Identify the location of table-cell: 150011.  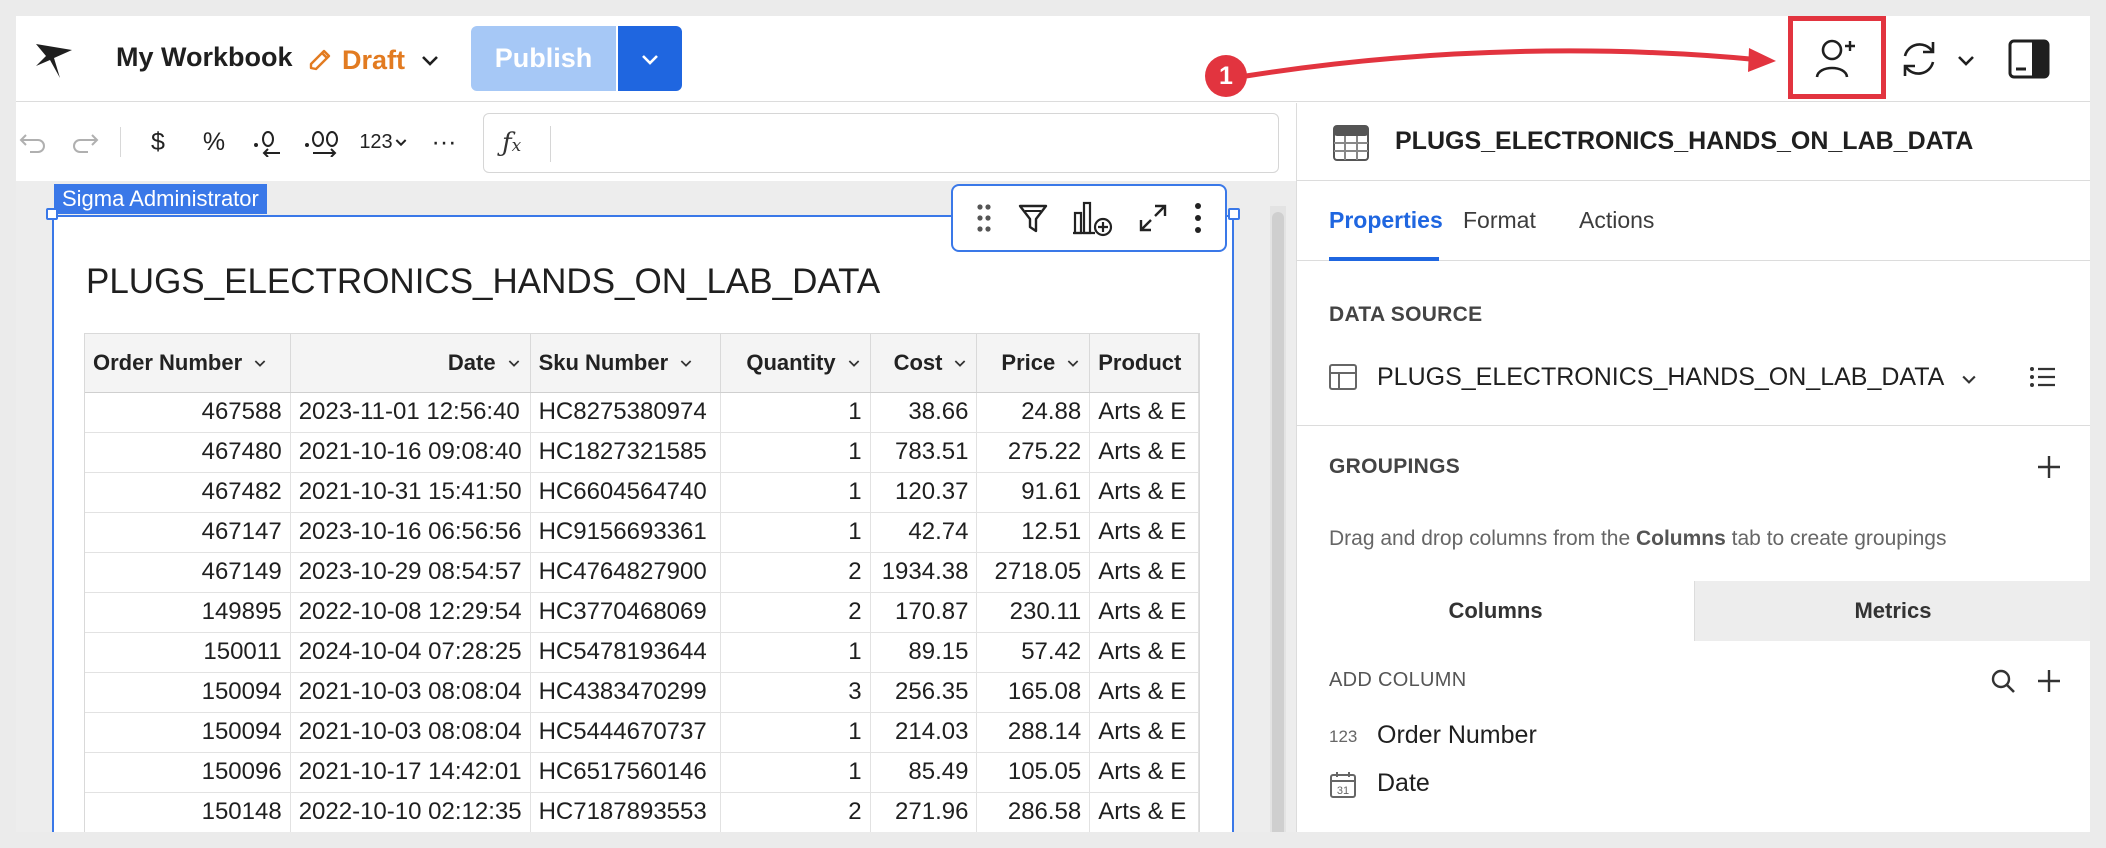
(188, 652).